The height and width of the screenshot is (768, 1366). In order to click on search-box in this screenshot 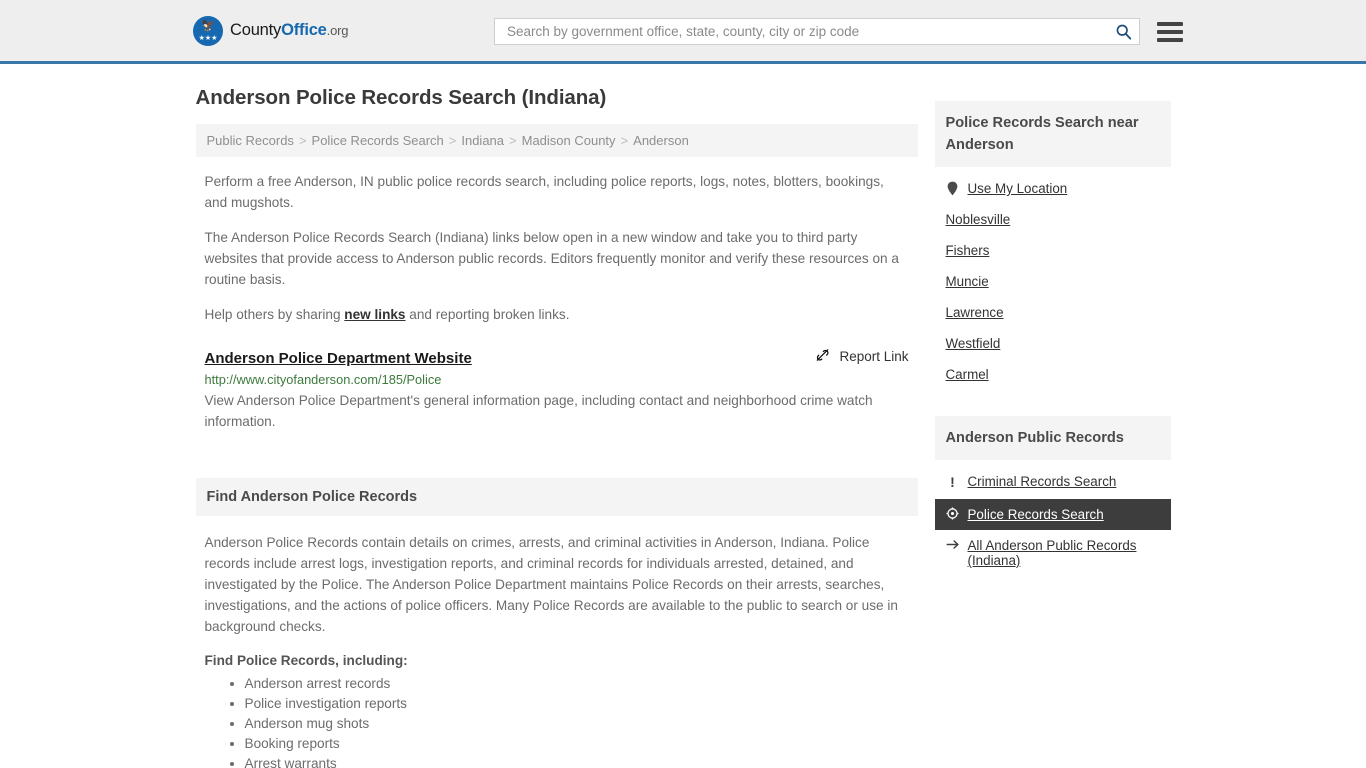, I will do `click(817, 31)`.